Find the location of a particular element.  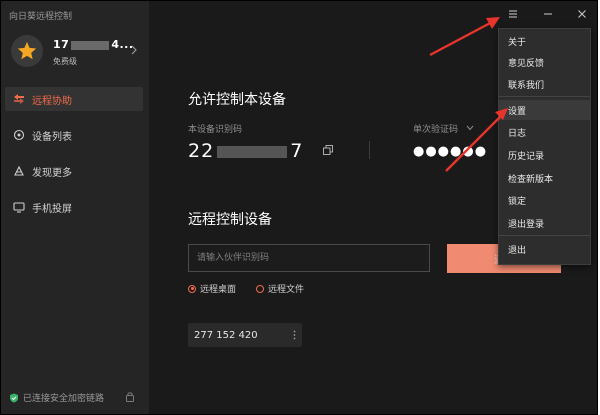

mode-remote-desktop: 远程桌面 is located at coordinates (212, 288).